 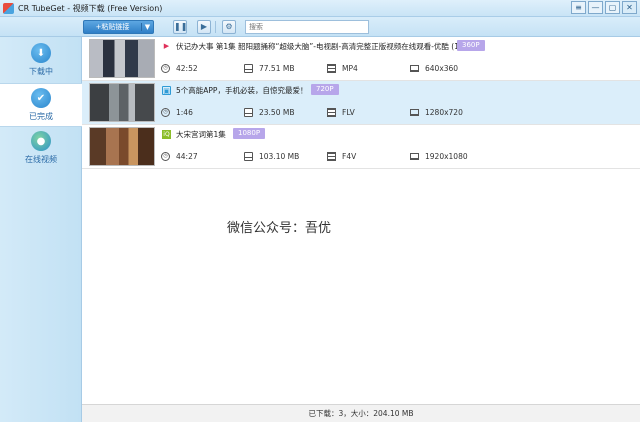 I want to click on chevron-down-icon: ▼, so click(x=147, y=27).